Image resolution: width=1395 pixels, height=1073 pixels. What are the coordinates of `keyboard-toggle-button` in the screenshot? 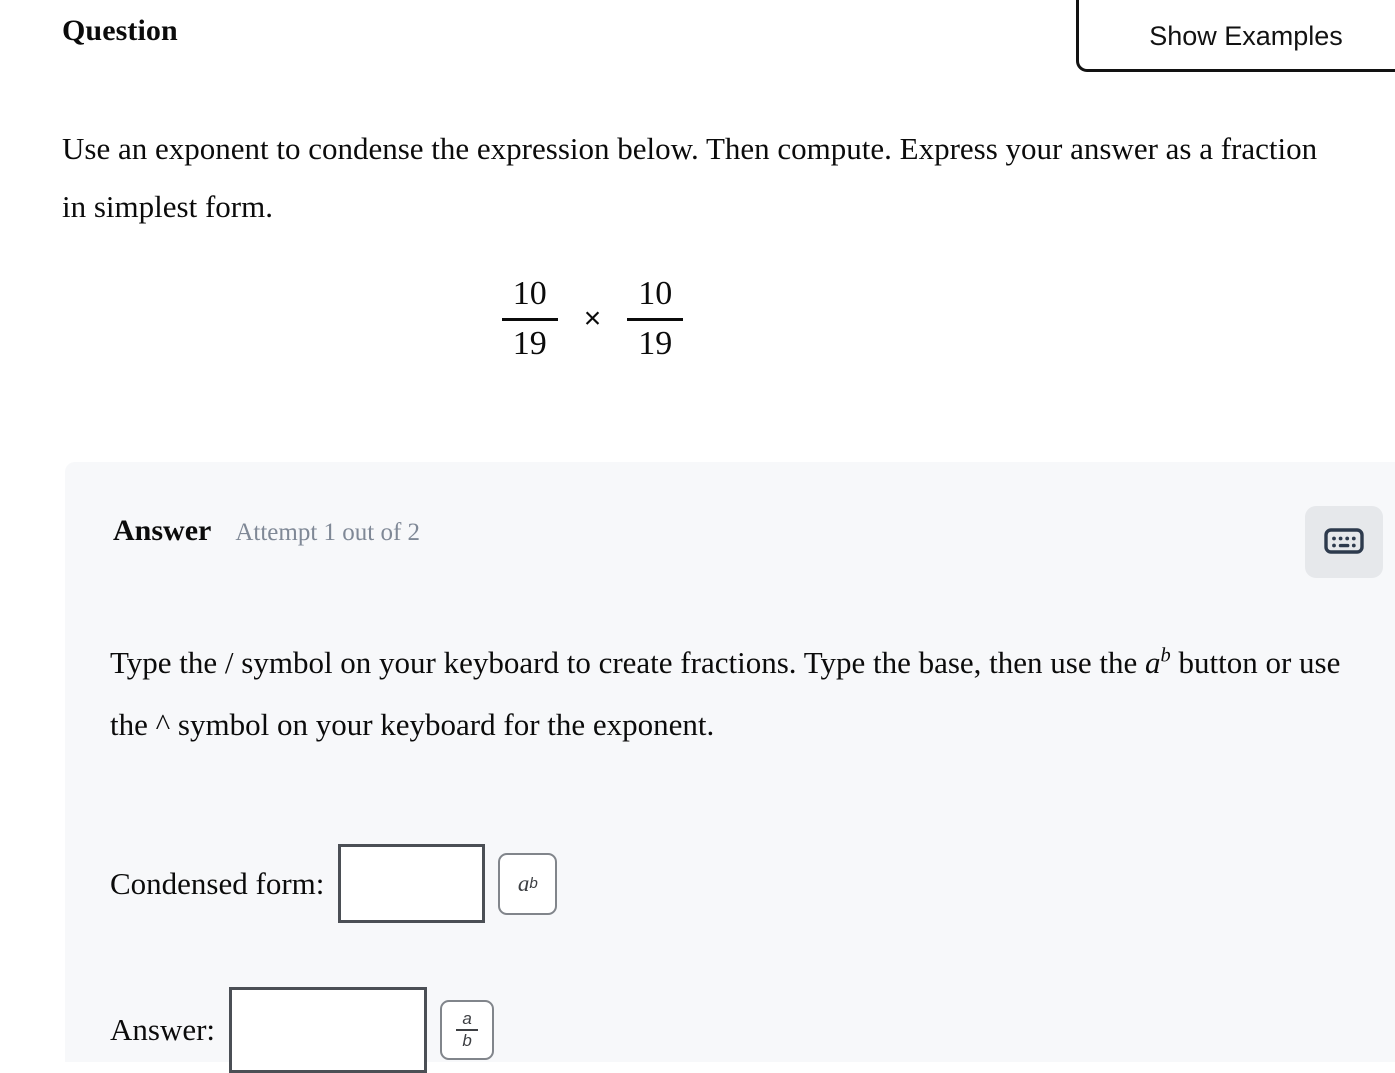 It's located at (1344, 542).